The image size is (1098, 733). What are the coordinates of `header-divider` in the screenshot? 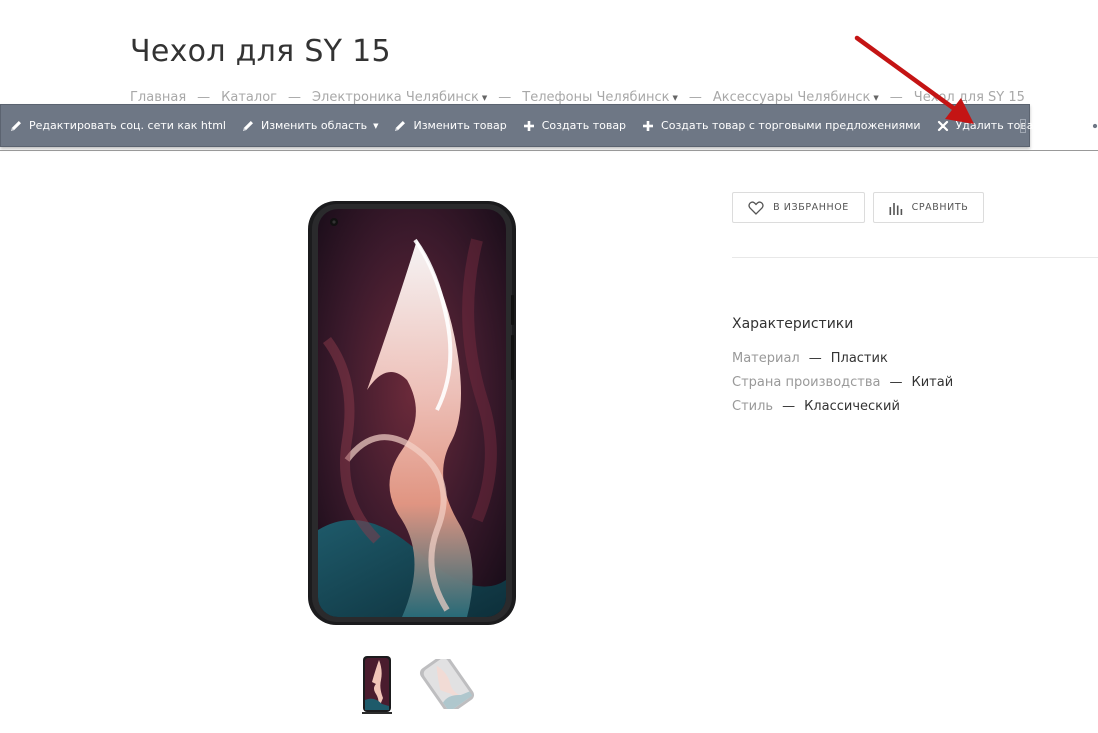 It's located at (549, 150).